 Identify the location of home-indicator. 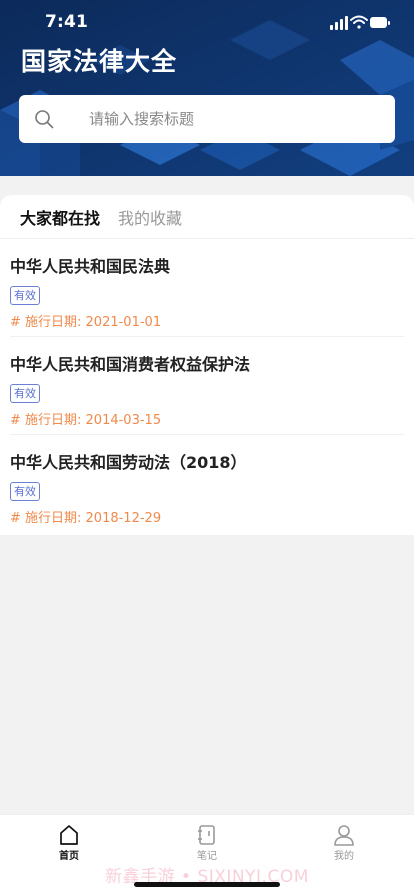
(207, 884).